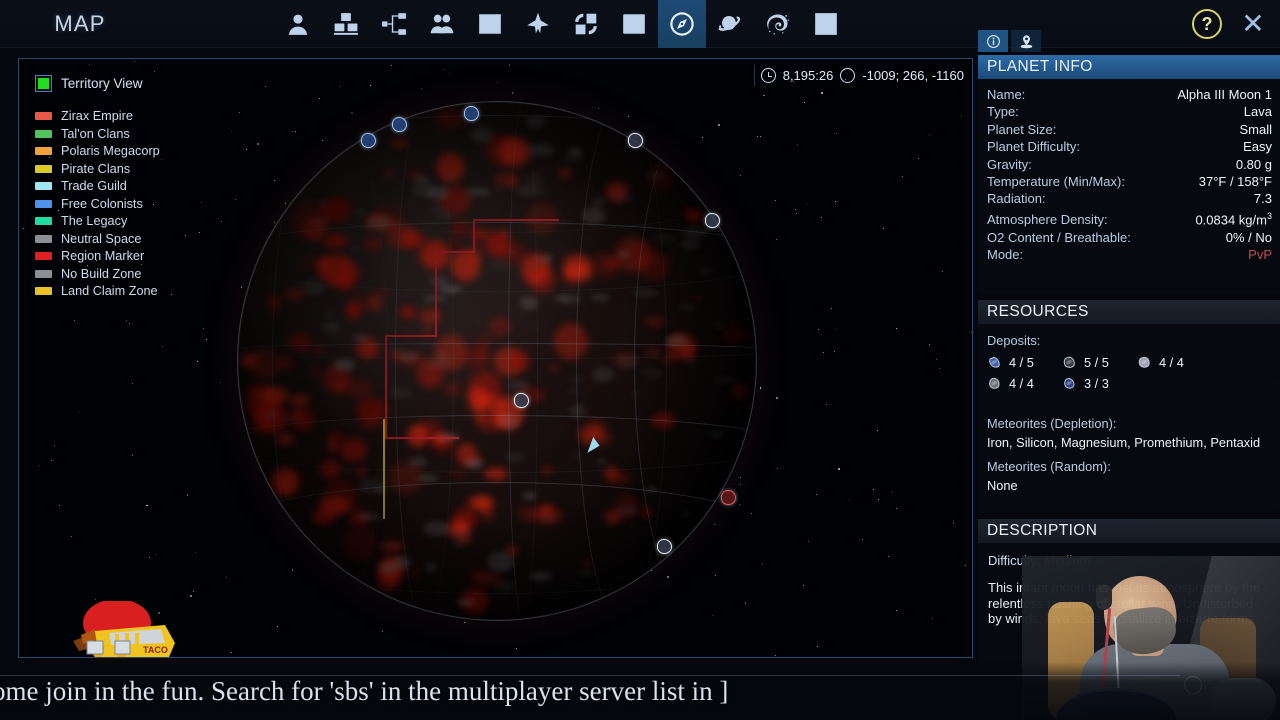  Describe the element at coordinates (155, 650) in the screenshot. I see `svg-text: TACO` at that location.